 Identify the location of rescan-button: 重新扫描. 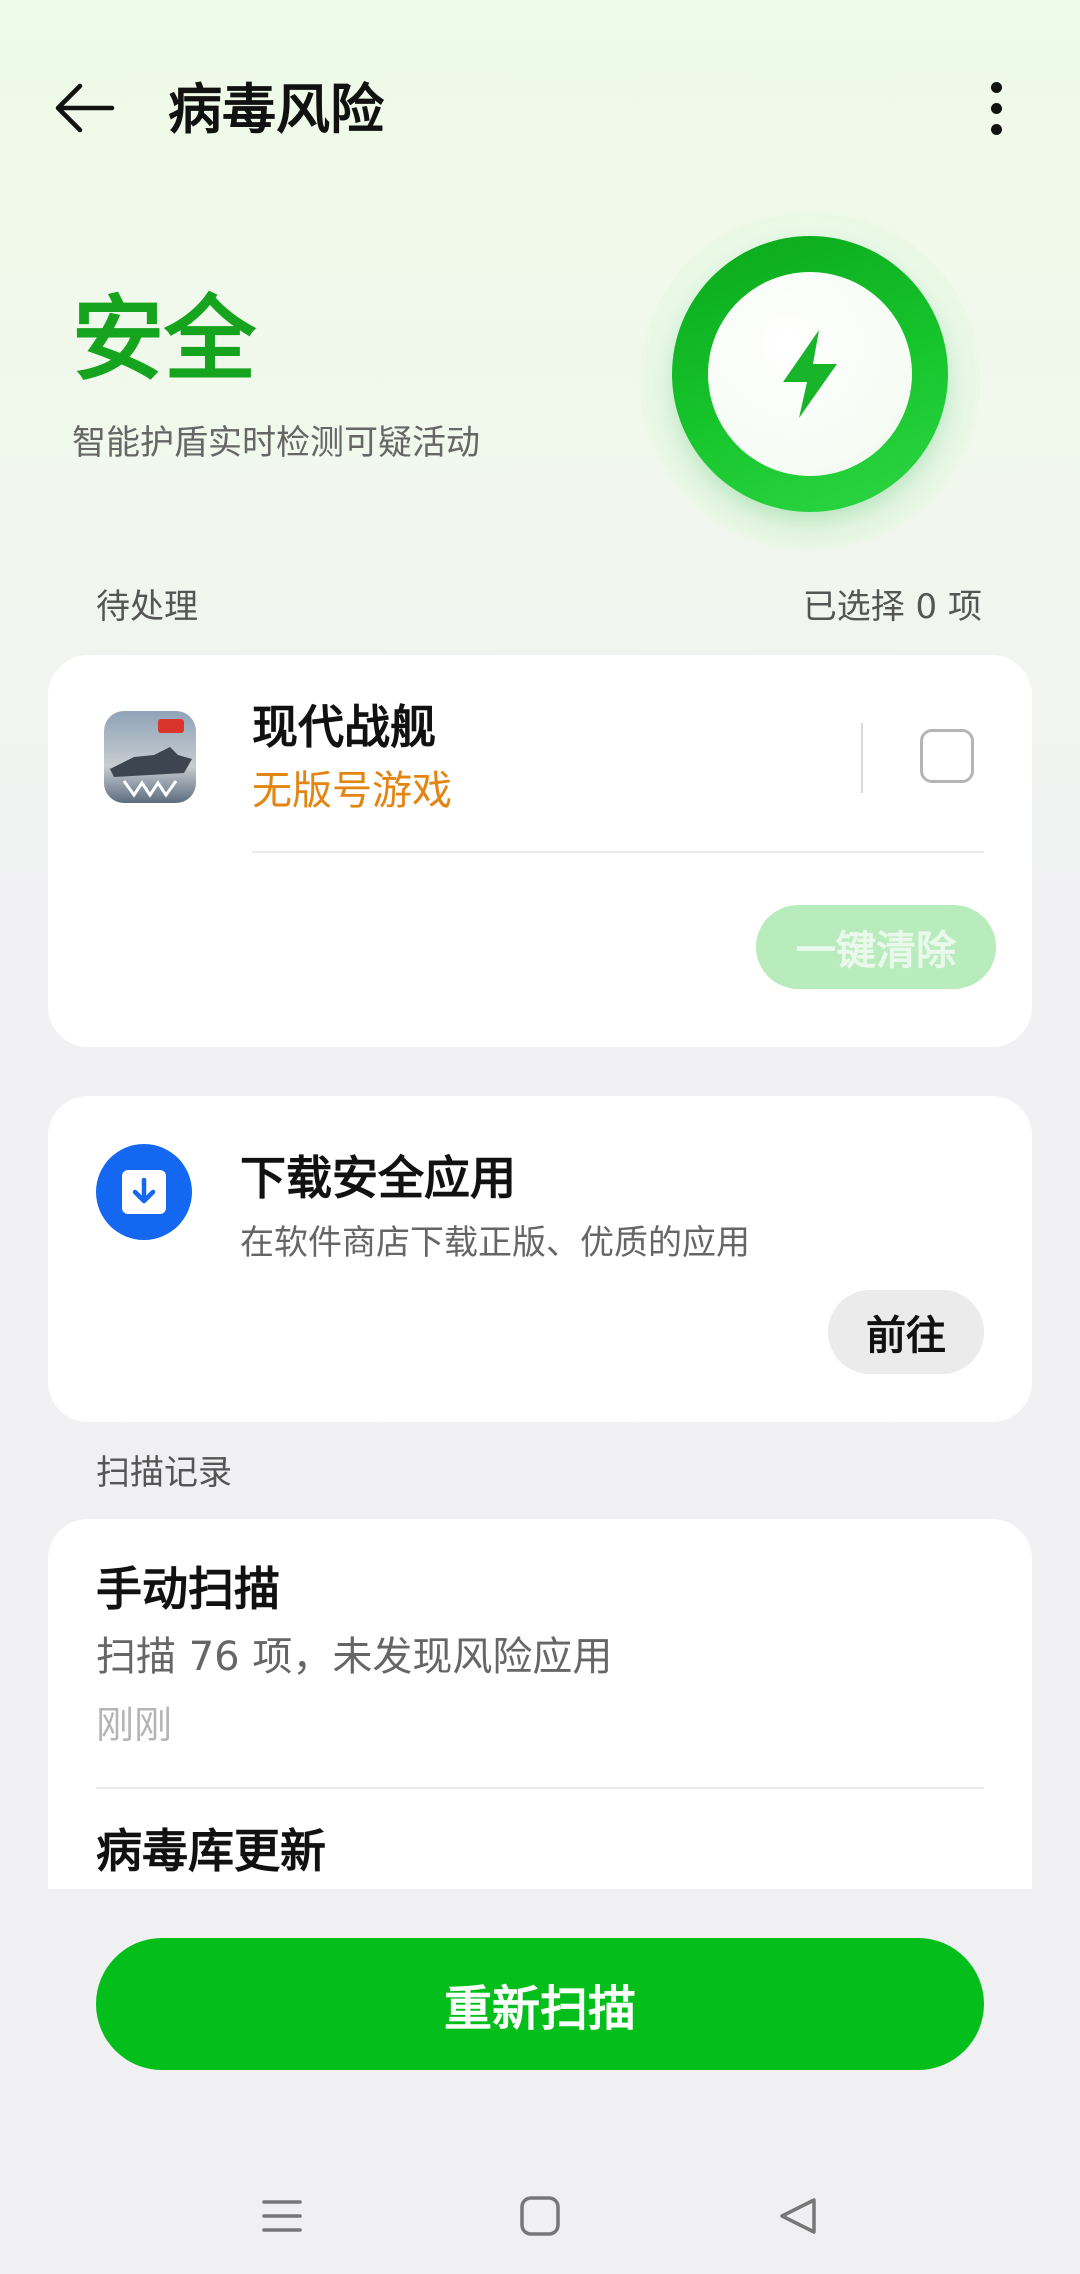
(540, 2004).